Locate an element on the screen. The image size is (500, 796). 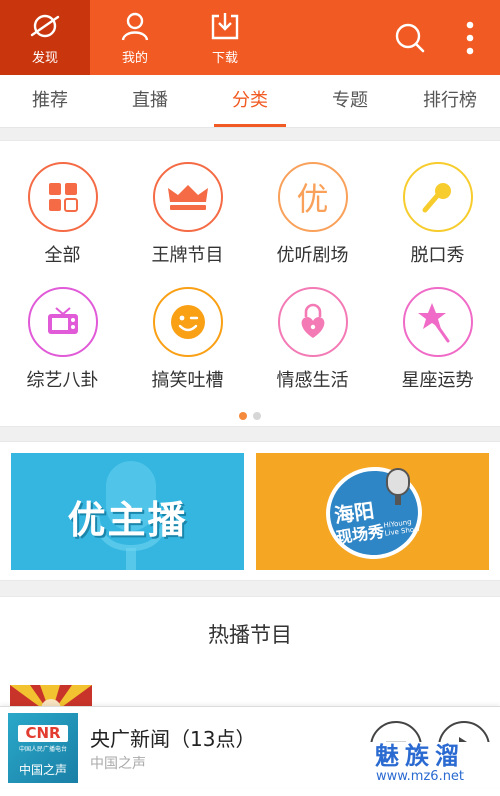
category-label: 情感生活 is located at coordinates (312, 380).